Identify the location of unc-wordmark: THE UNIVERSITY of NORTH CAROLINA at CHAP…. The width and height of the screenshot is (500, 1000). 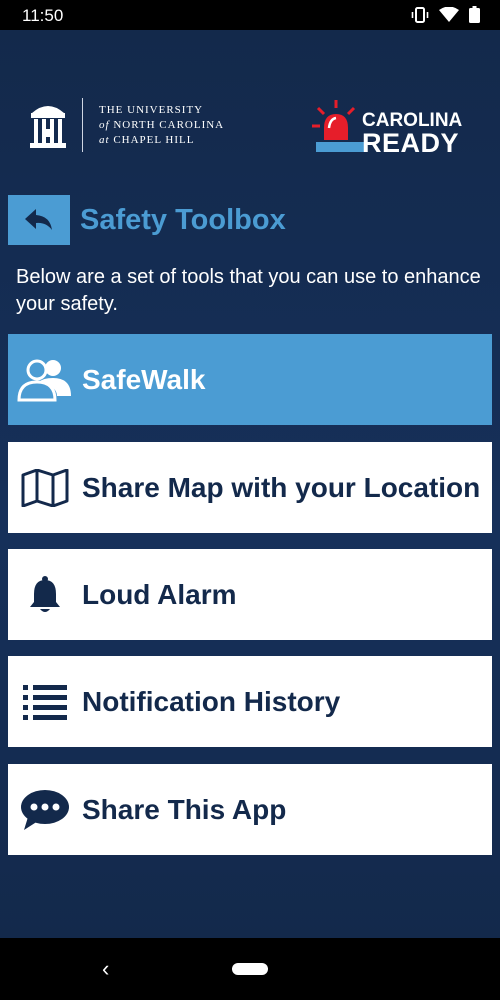
(161, 125).